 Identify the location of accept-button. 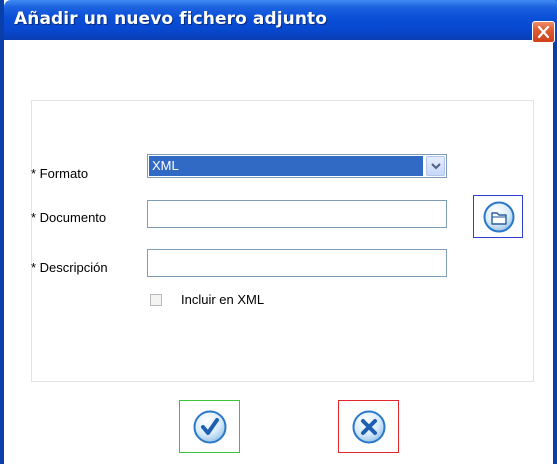
(209, 426).